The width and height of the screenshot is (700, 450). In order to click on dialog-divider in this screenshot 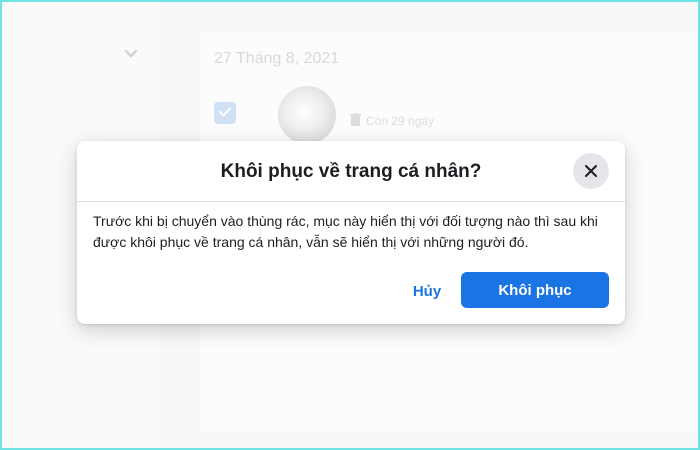, I will do `click(351, 201)`.